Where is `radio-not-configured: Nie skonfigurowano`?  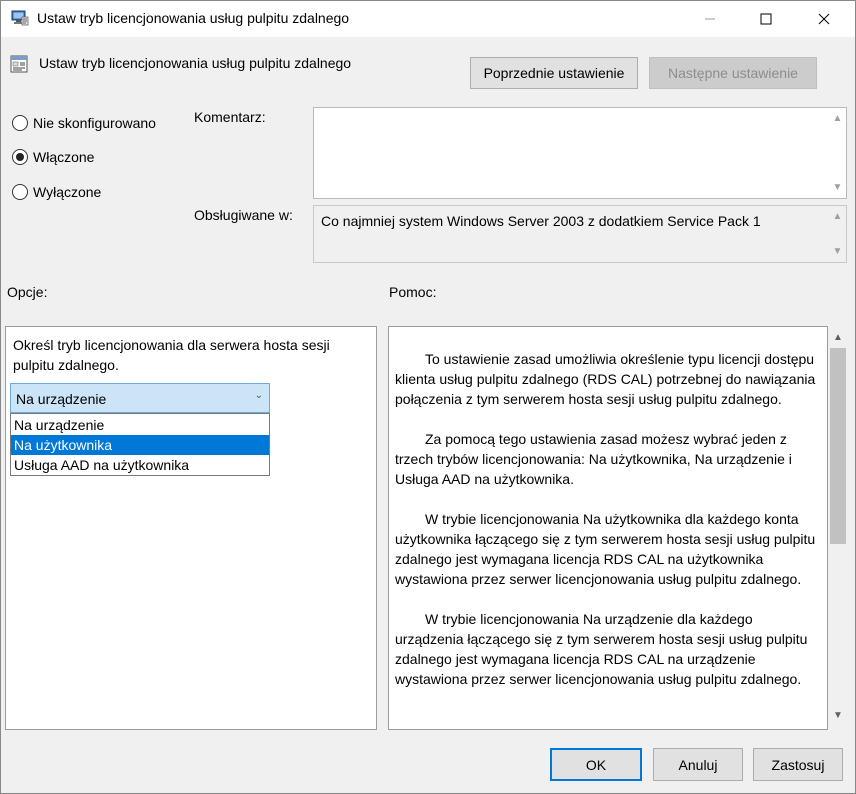 radio-not-configured: Nie skonfigurowano is located at coordinates (84, 123).